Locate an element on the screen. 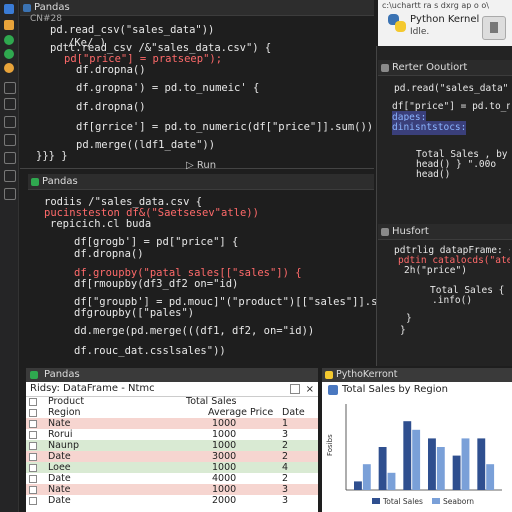 The image size is (512, 512). editor-tab-top: Pandas is located at coordinates (197, 8).